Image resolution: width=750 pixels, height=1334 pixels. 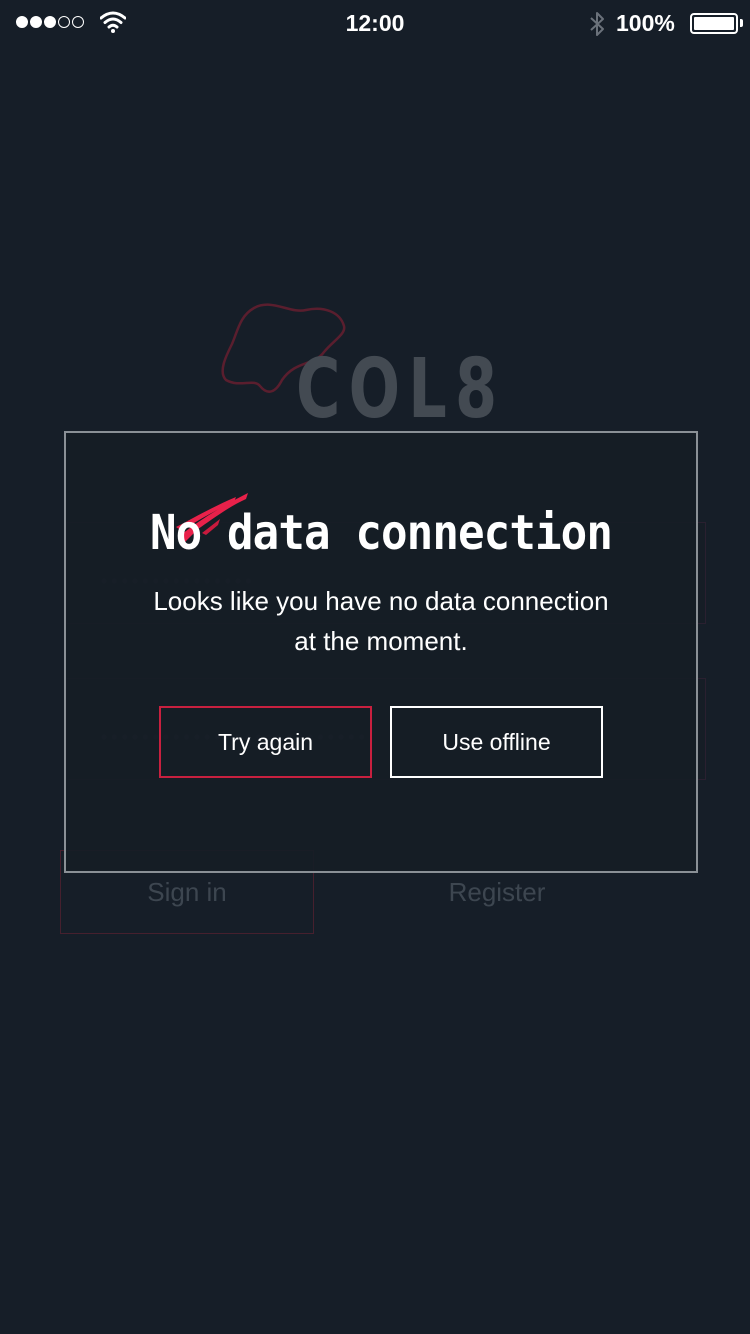 I want to click on dialog-title-area: No data connection, so click(x=381, y=525).